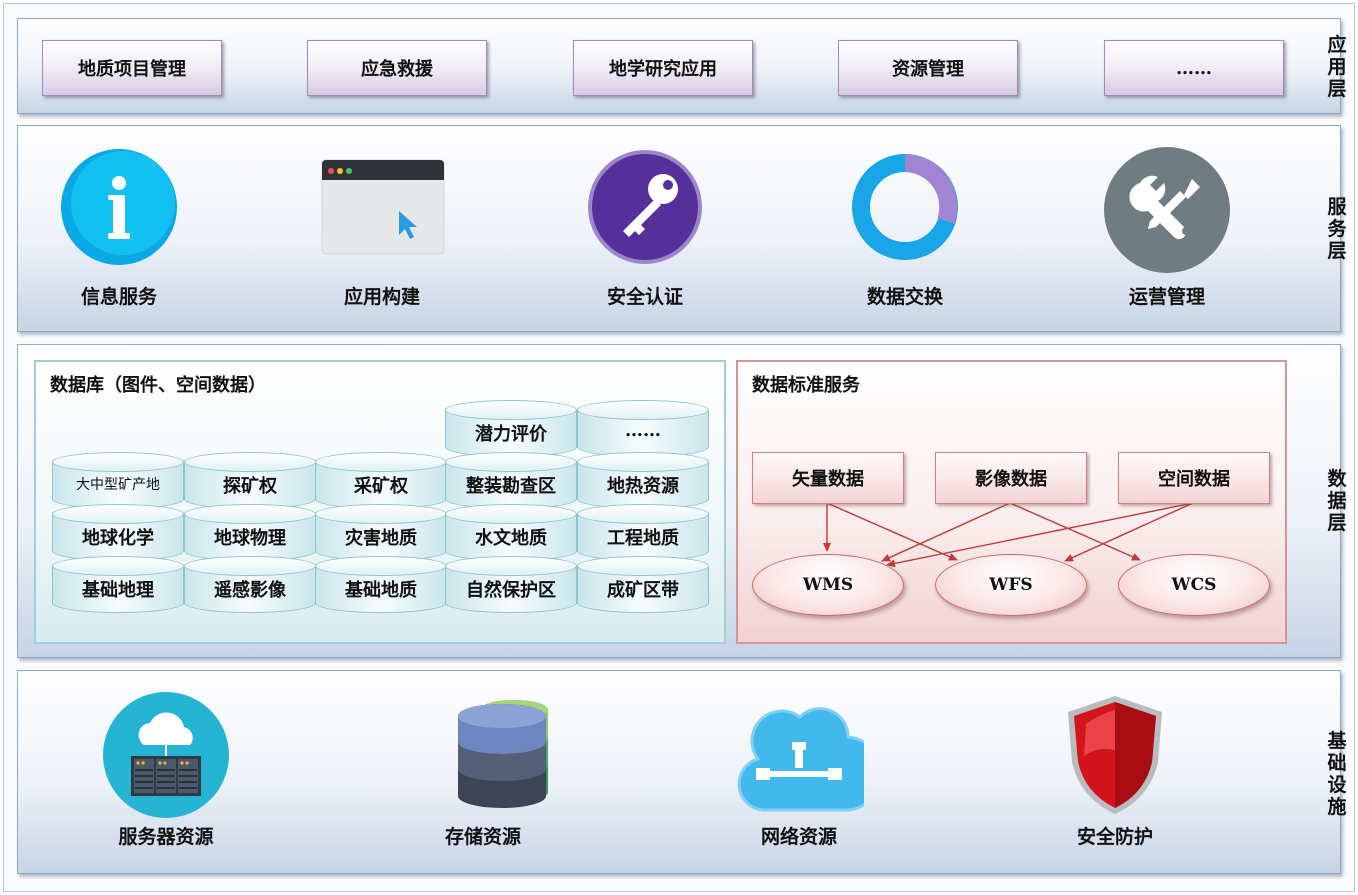 This screenshot has height=895, width=1358. I want to click on image-data-box: 影像数据, so click(1011, 478).